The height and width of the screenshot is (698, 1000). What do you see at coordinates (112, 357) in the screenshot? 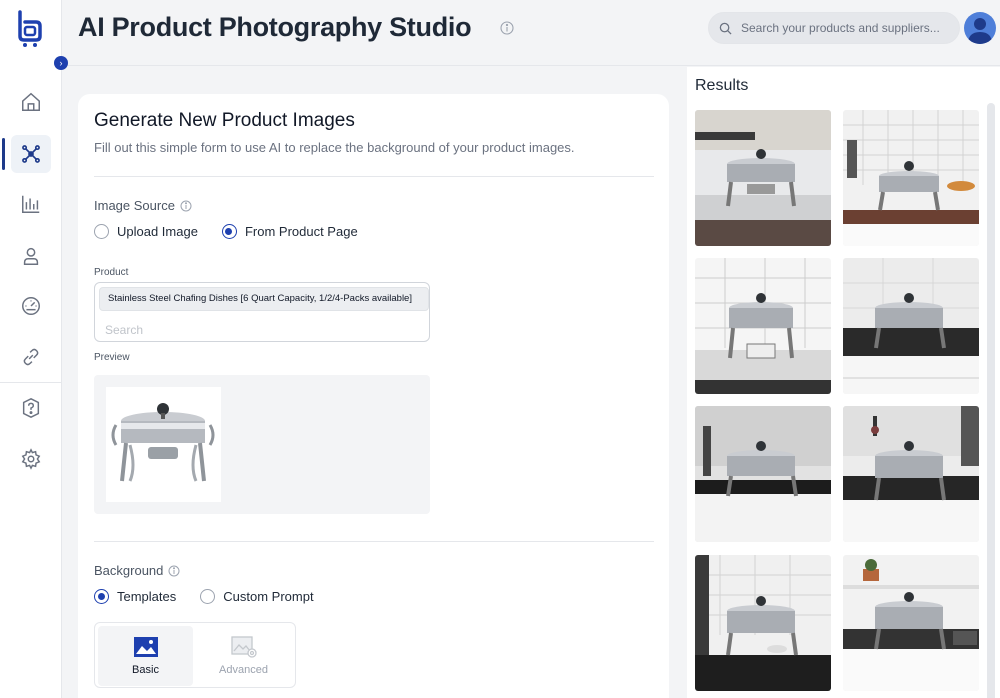
I see `preview-label: Preview` at bounding box center [112, 357].